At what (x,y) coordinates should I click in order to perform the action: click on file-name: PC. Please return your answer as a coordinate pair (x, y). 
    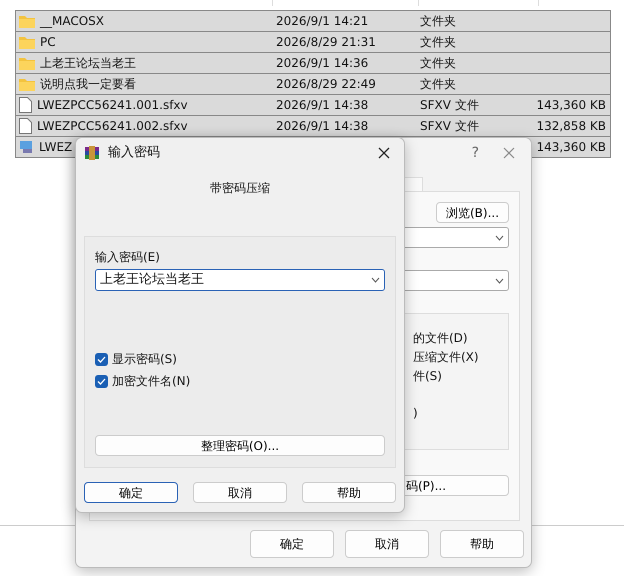
    Looking at the image, I should click on (48, 42).